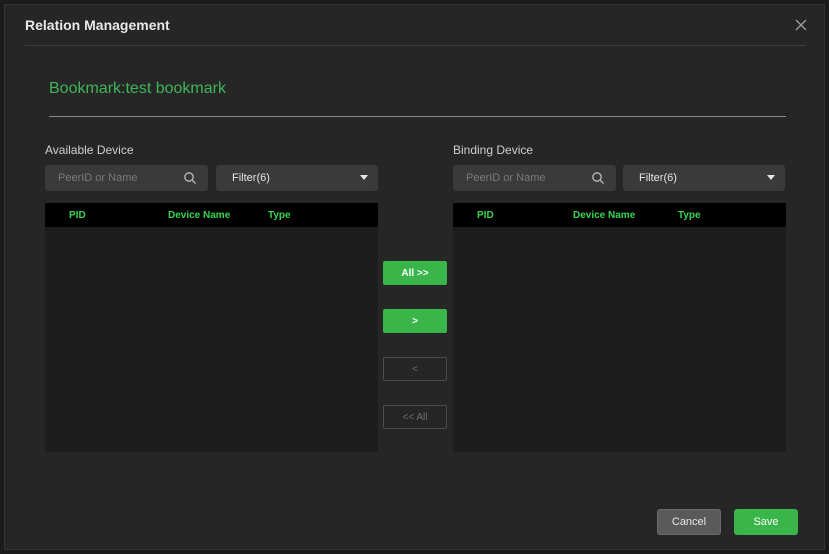  Describe the element at coordinates (658, 178) in the screenshot. I see `binding-filter-label: Filter(6)` at that location.